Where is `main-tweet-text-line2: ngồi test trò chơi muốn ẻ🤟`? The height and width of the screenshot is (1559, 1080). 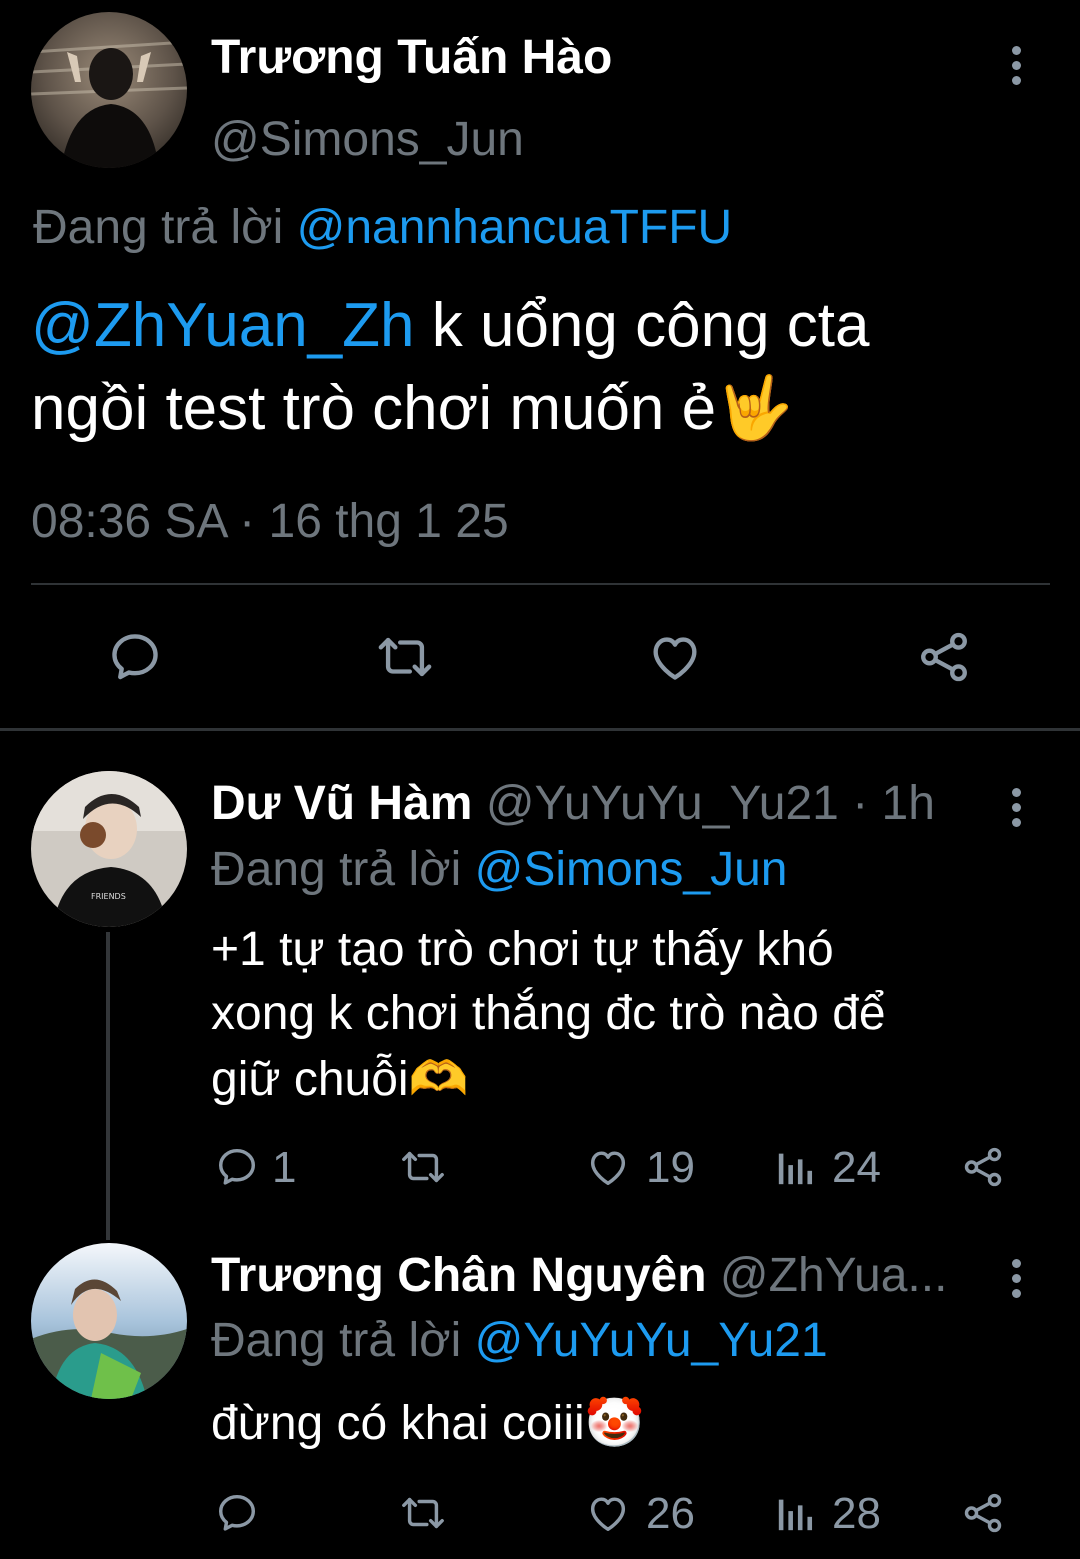
main-tweet-text-line2: ngồi test trò chơi muốn ẻ🤟 is located at coordinates (412, 408).